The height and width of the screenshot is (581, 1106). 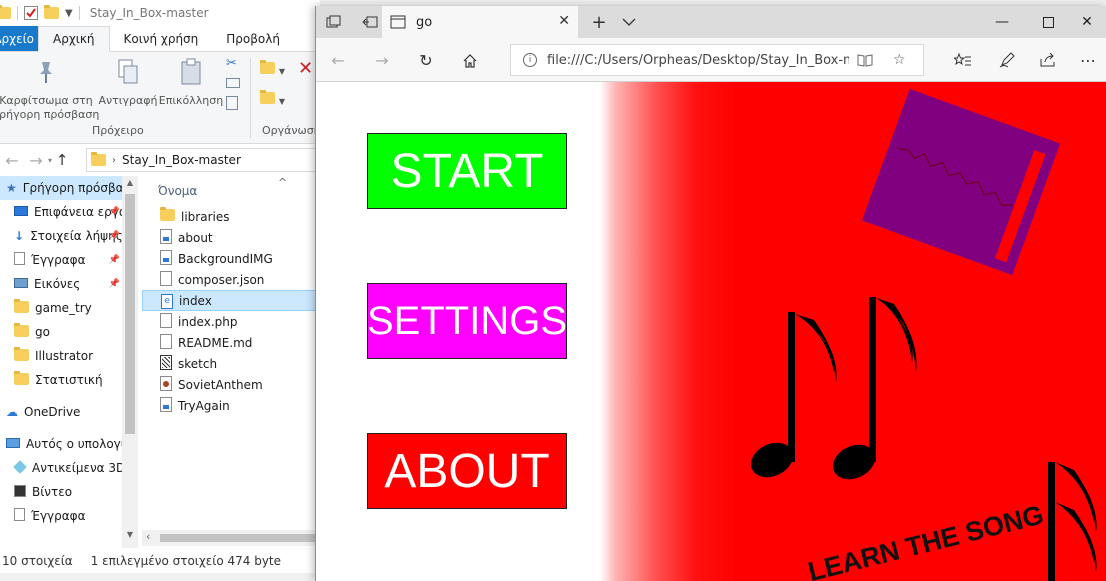 What do you see at coordinates (63, 308) in the screenshot?
I see `sidebar-item-label: game_try` at bounding box center [63, 308].